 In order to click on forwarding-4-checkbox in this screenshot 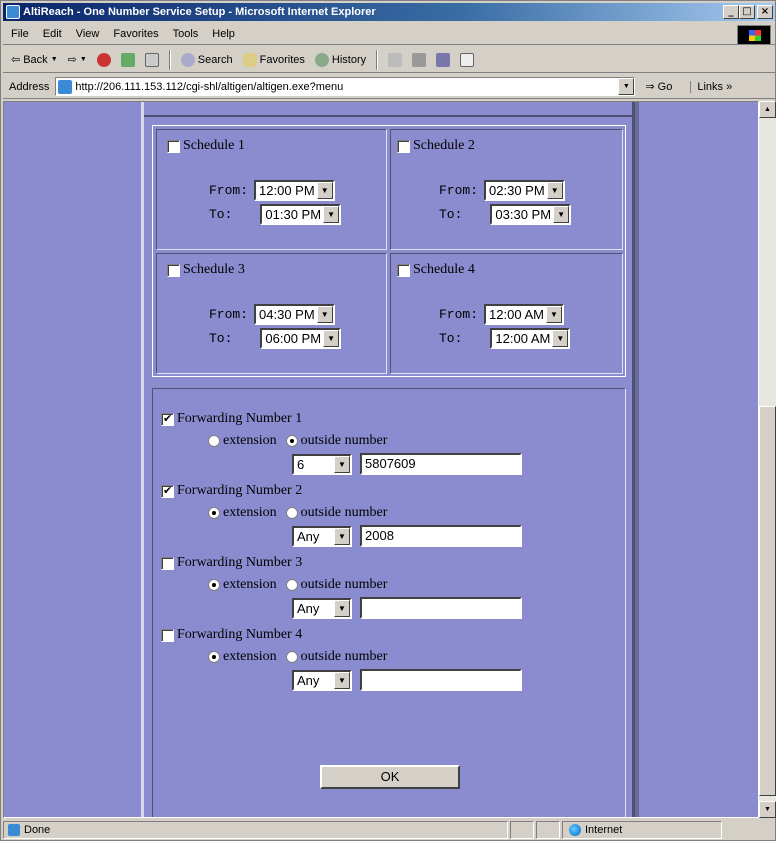, I will do `click(167, 635)`.